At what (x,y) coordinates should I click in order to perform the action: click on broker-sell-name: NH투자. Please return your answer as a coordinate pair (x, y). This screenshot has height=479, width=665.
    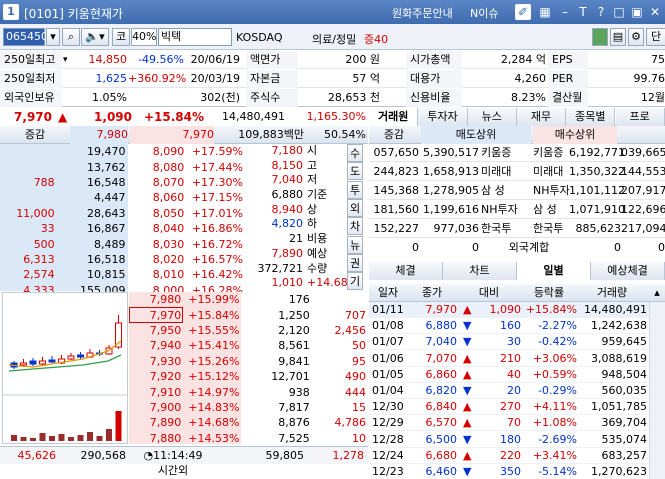
    Looking at the image, I should click on (505, 210).